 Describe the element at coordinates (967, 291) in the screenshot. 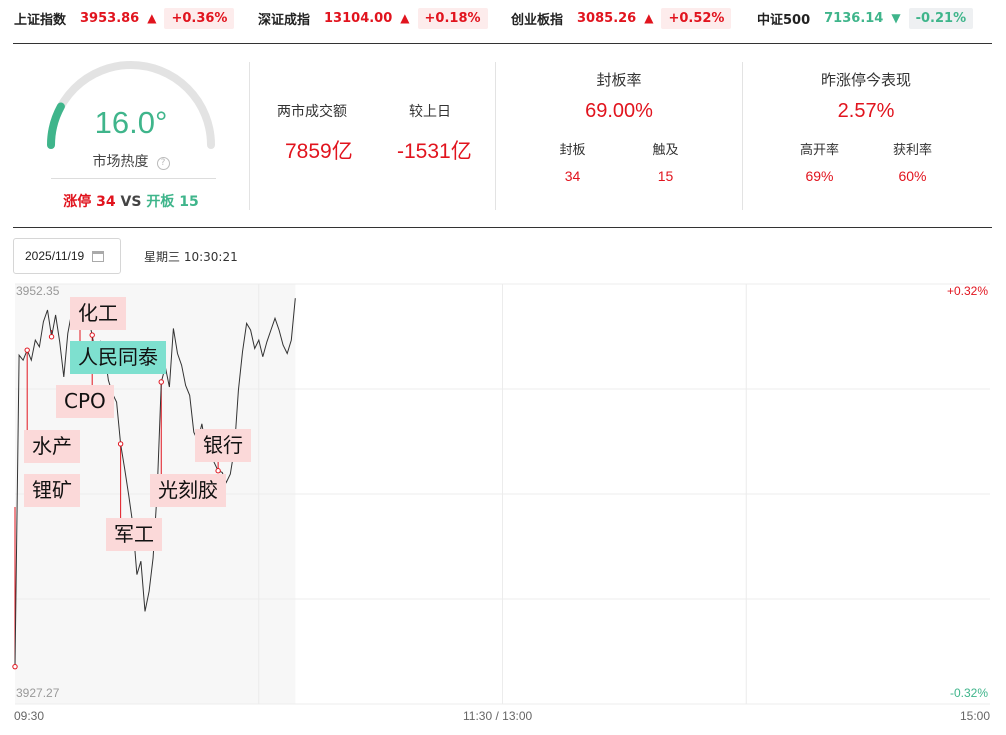

I see `pct-max-label: +0.32%` at that location.